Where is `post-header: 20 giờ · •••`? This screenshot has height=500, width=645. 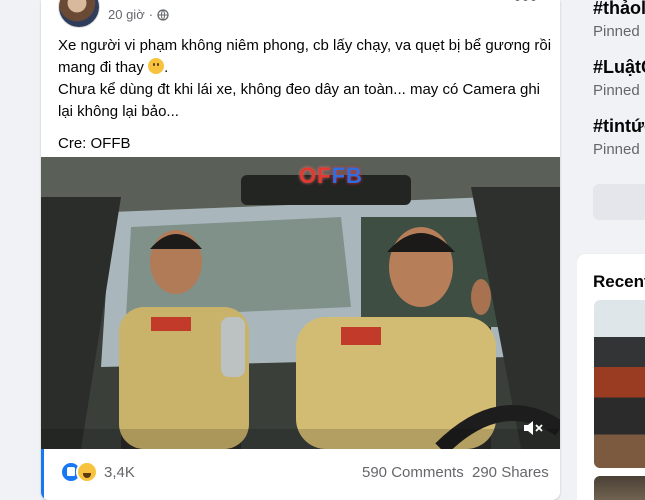
post-header: 20 giờ · ••• is located at coordinates (300, 15).